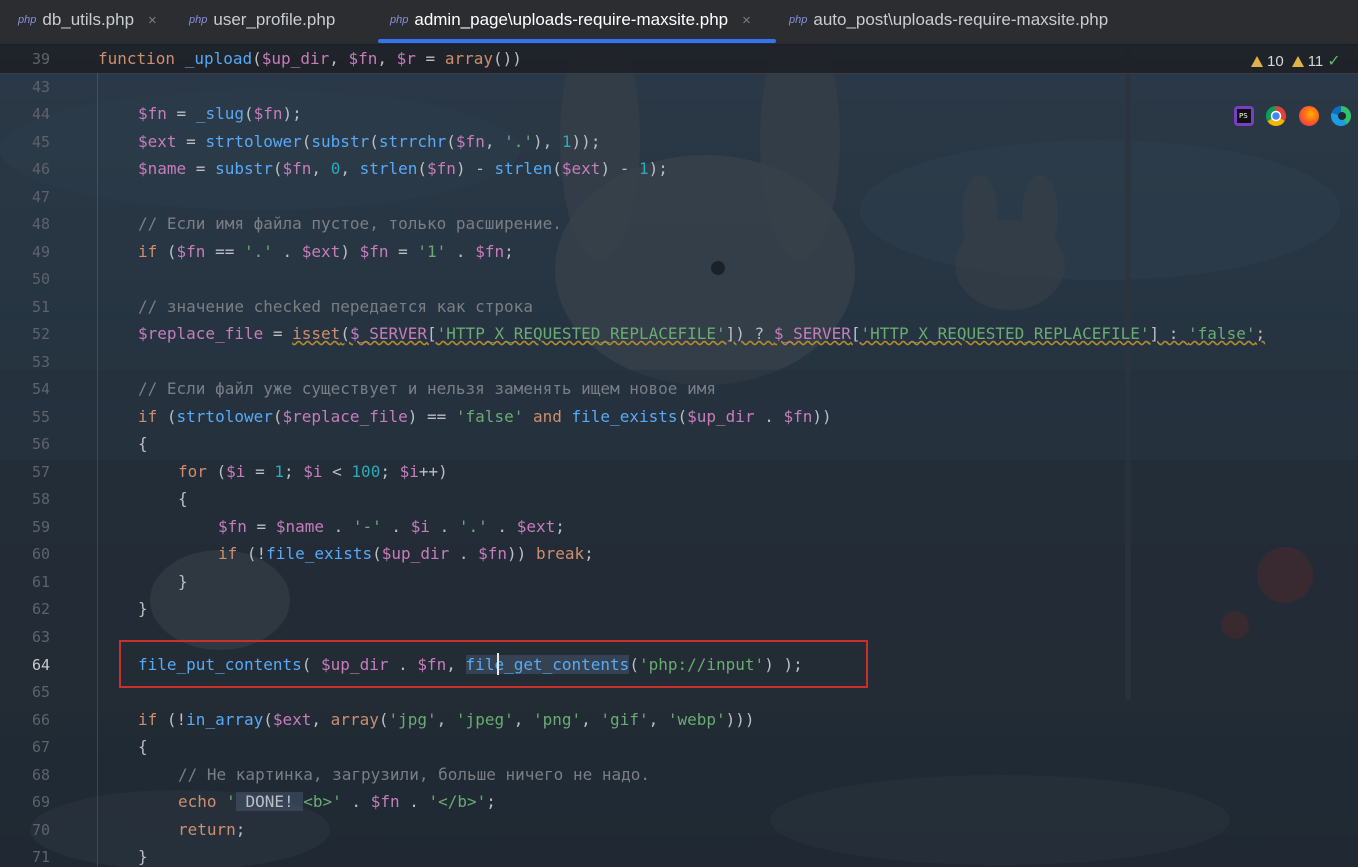  What do you see at coordinates (40, 114) in the screenshot?
I see `line-number: 44` at bounding box center [40, 114].